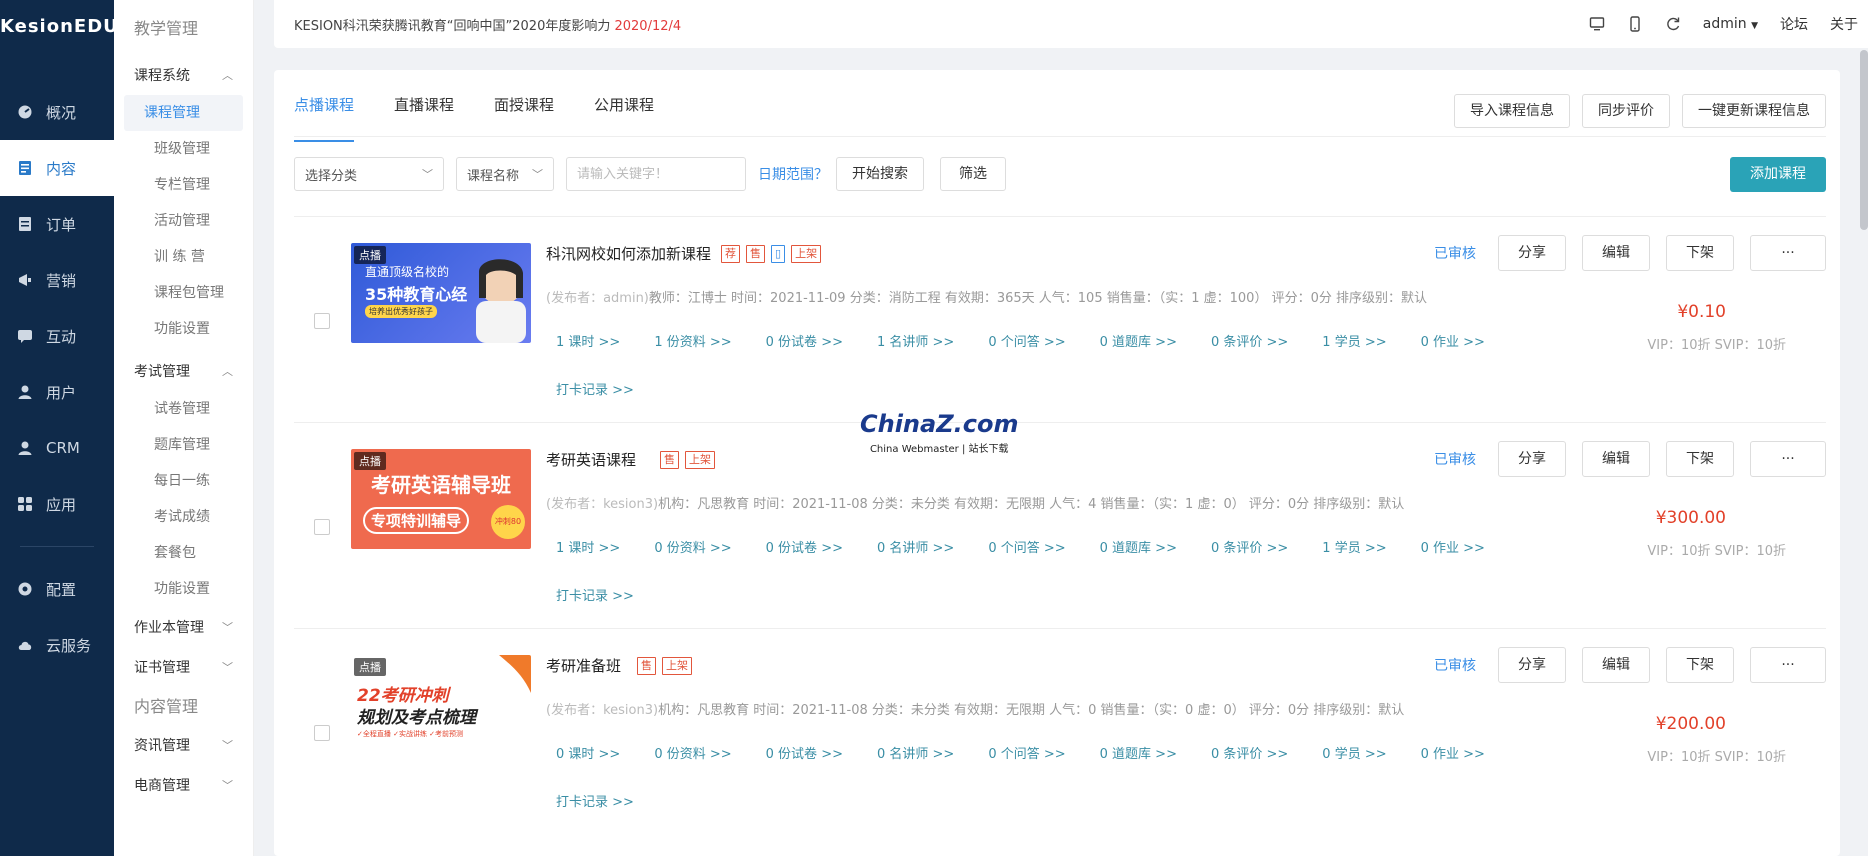 This screenshot has height=856, width=1868. What do you see at coordinates (183, 75) in the screenshot?
I see `subnav-group-course-system: 课程系统 ︿` at bounding box center [183, 75].